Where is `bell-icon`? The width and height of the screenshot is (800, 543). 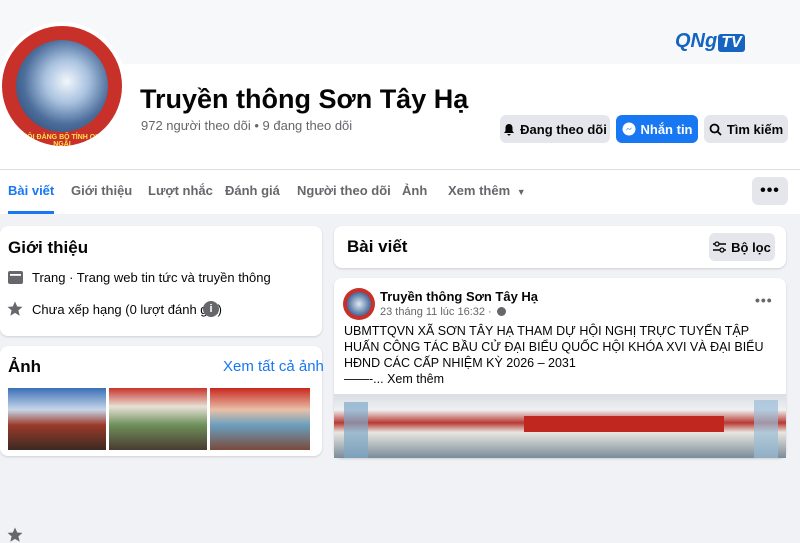 bell-icon is located at coordinates (509, 129).